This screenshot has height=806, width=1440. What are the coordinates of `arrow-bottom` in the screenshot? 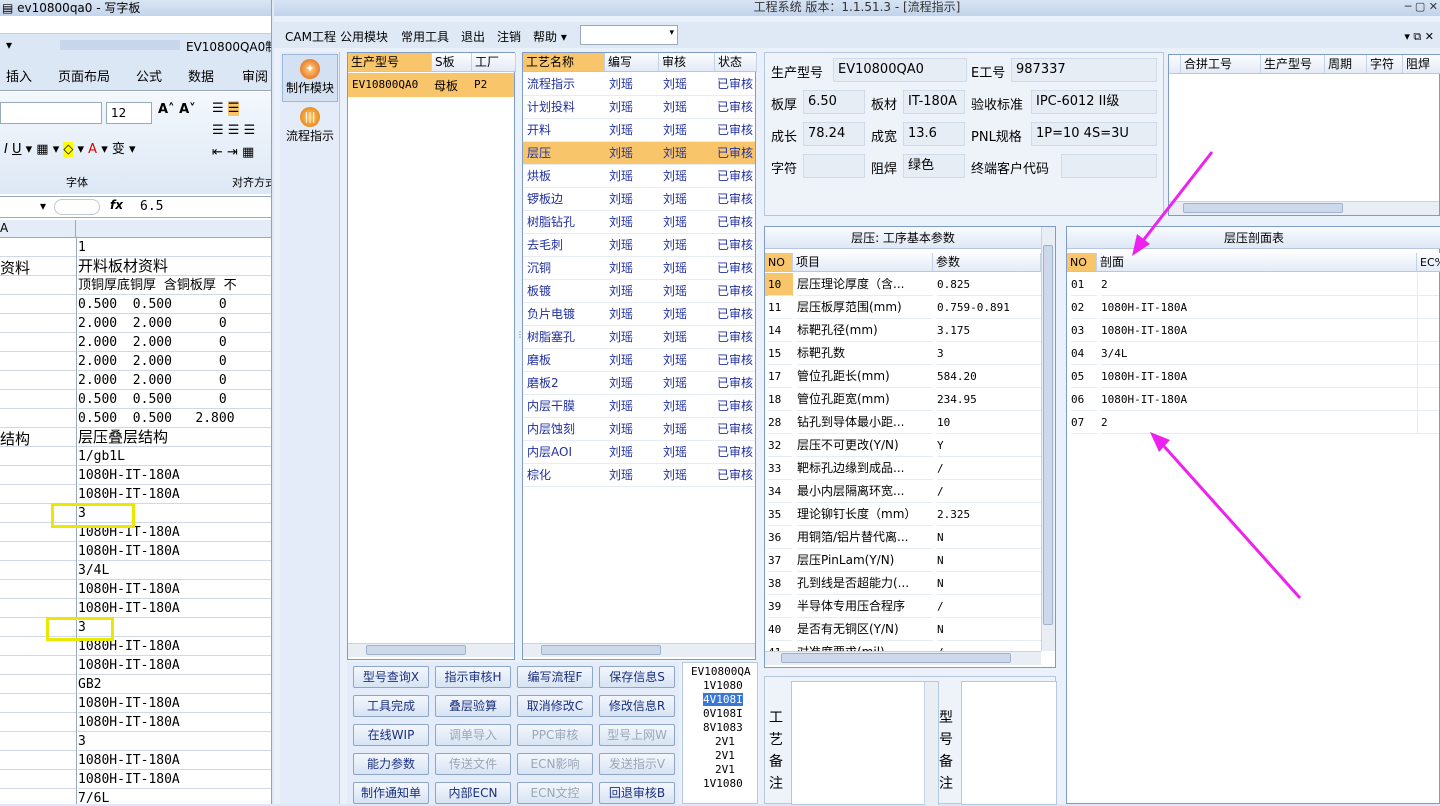 It's located at (1226, 516).